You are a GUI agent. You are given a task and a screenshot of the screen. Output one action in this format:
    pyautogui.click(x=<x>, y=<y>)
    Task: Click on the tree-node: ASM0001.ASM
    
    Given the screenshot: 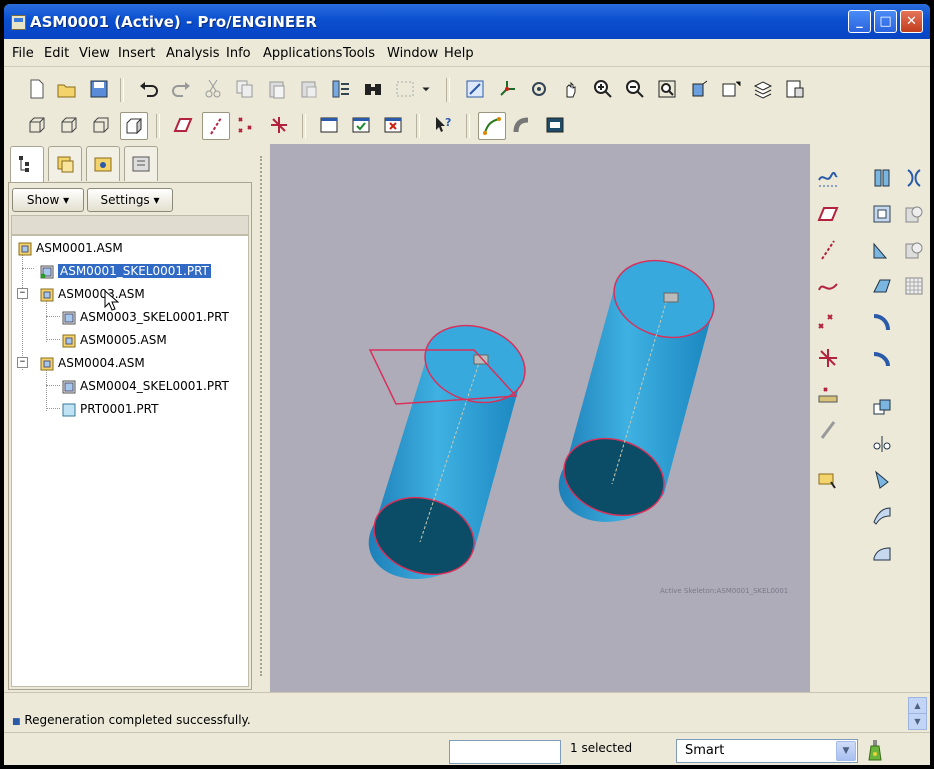 What is the action you would take?
    pyautogui.click(x=70, y=248)
    